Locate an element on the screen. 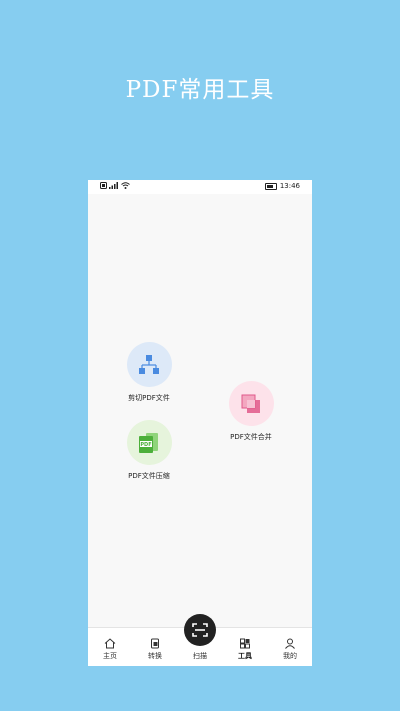  tab-mine-label: 我的 is located at coordinates (290, 656).